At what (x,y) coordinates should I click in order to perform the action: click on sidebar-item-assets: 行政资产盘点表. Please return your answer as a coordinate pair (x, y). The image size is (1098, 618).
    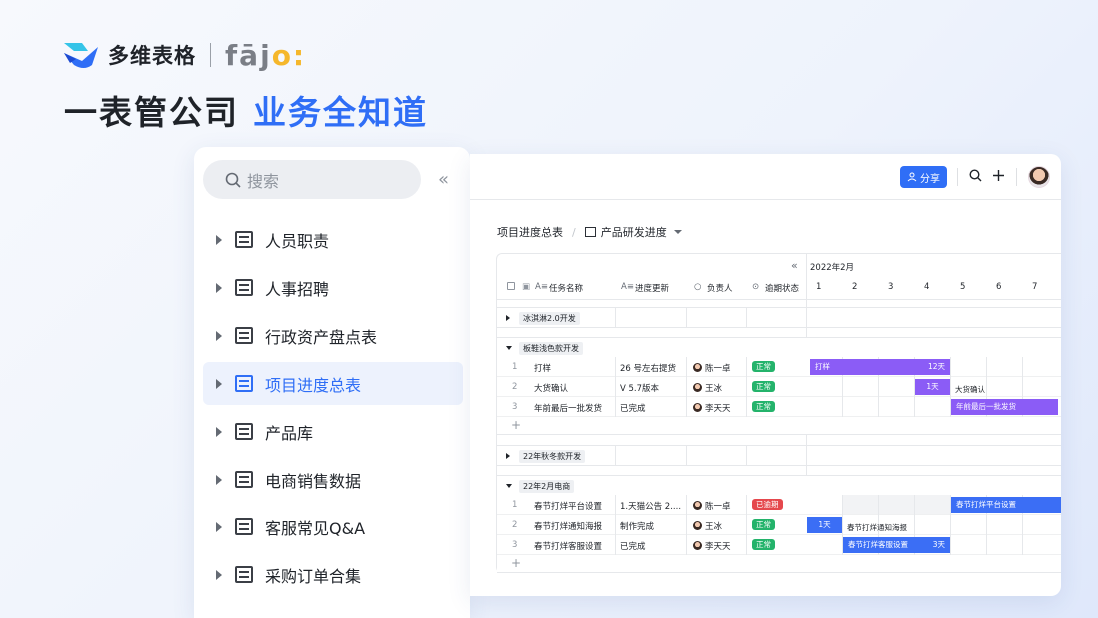
    Looking at the image, I should click on (333, 335).